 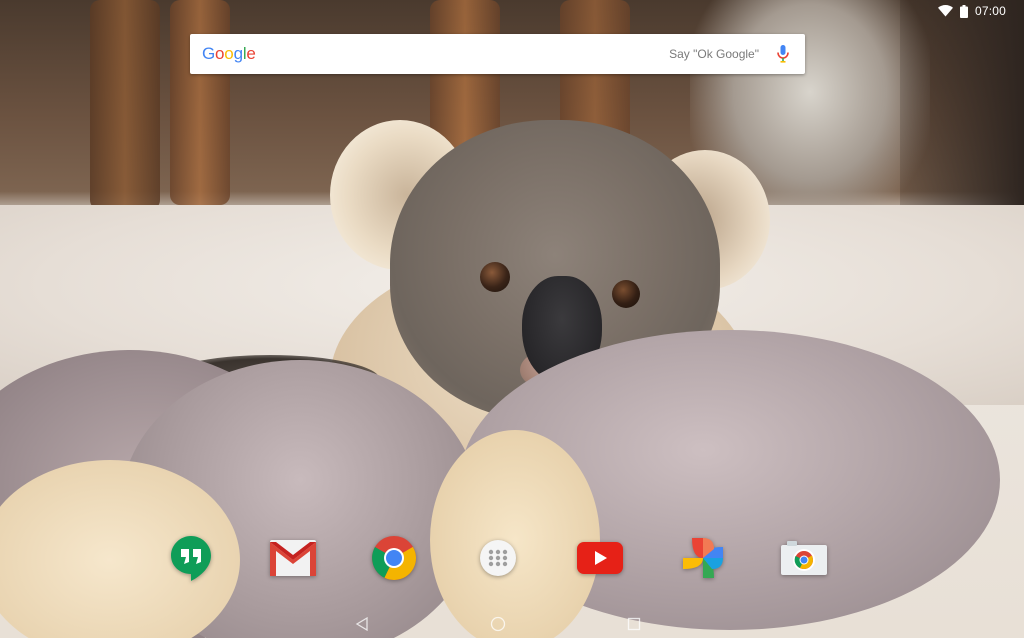 What do you see at coordinates (394, 558) in the screenshot?
I see `chrome-icon` at bounding box center [394, 558].